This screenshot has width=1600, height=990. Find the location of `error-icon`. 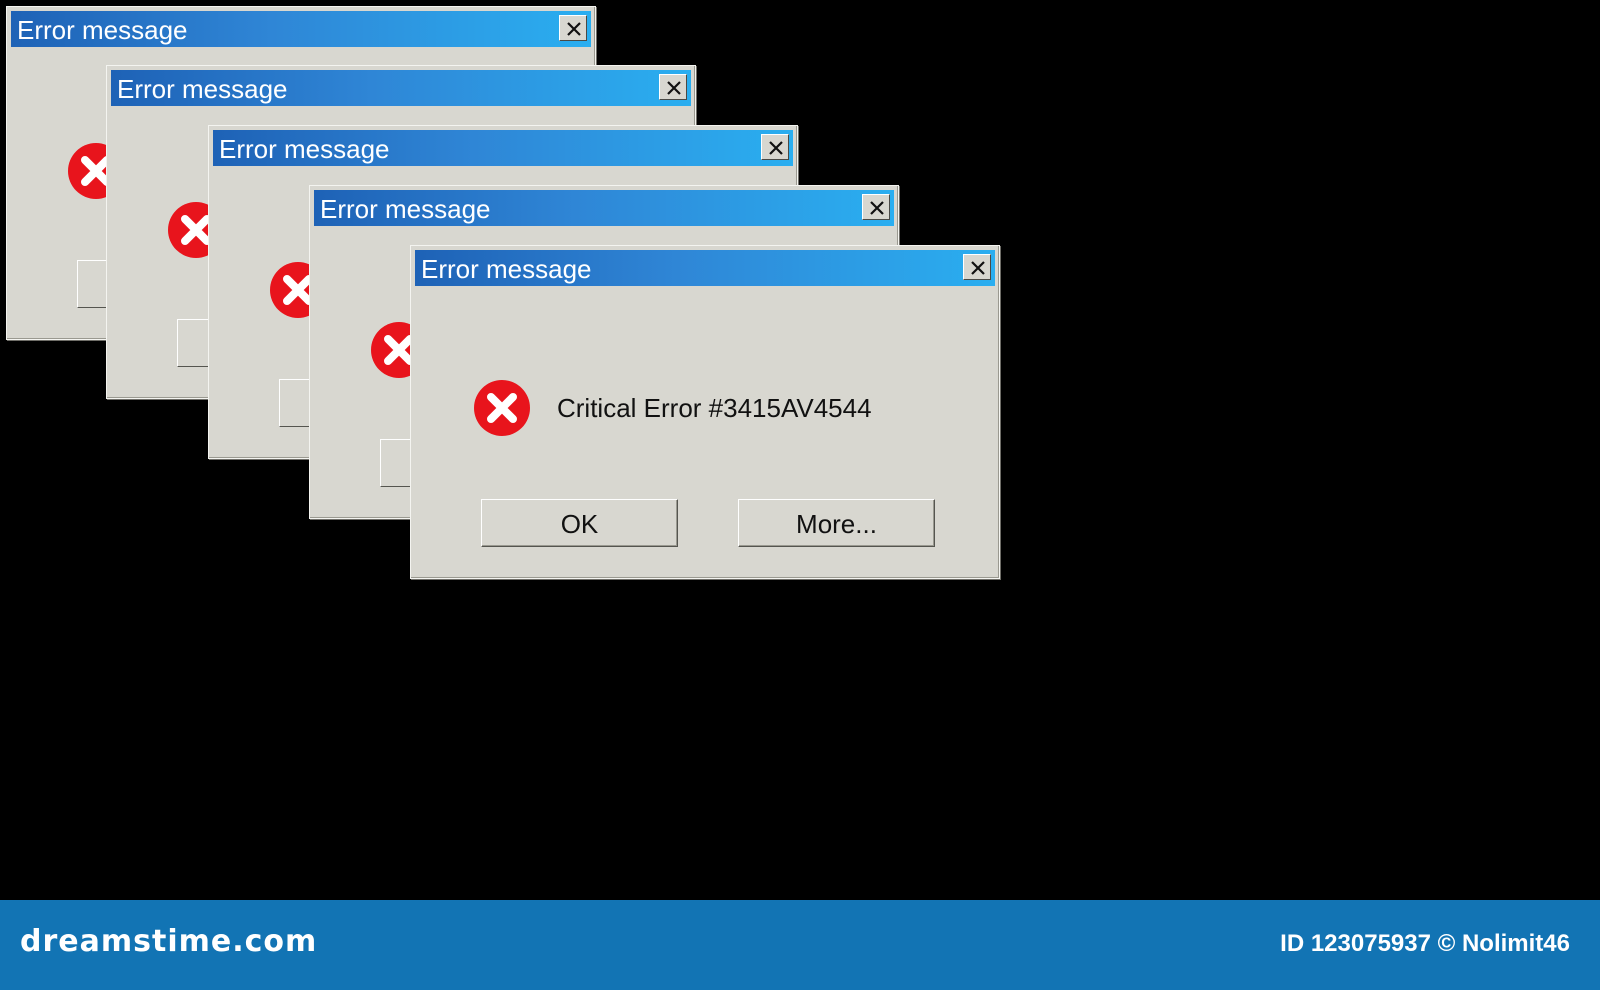

error-icon is located at coordinates (502, 408).